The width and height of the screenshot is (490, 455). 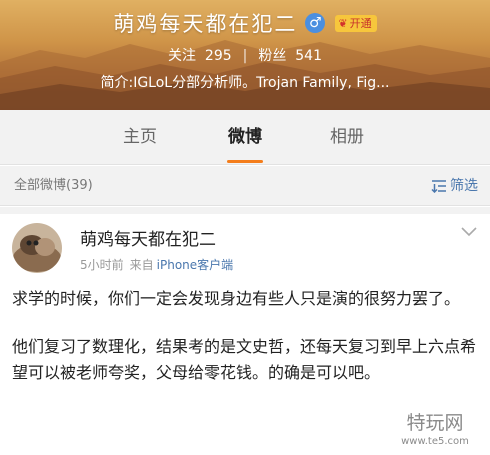 What do you see at coordinates (343, 23) in the screenshot?
I see `vip-crown-icon: ❦` at bounding box center [343, 23].